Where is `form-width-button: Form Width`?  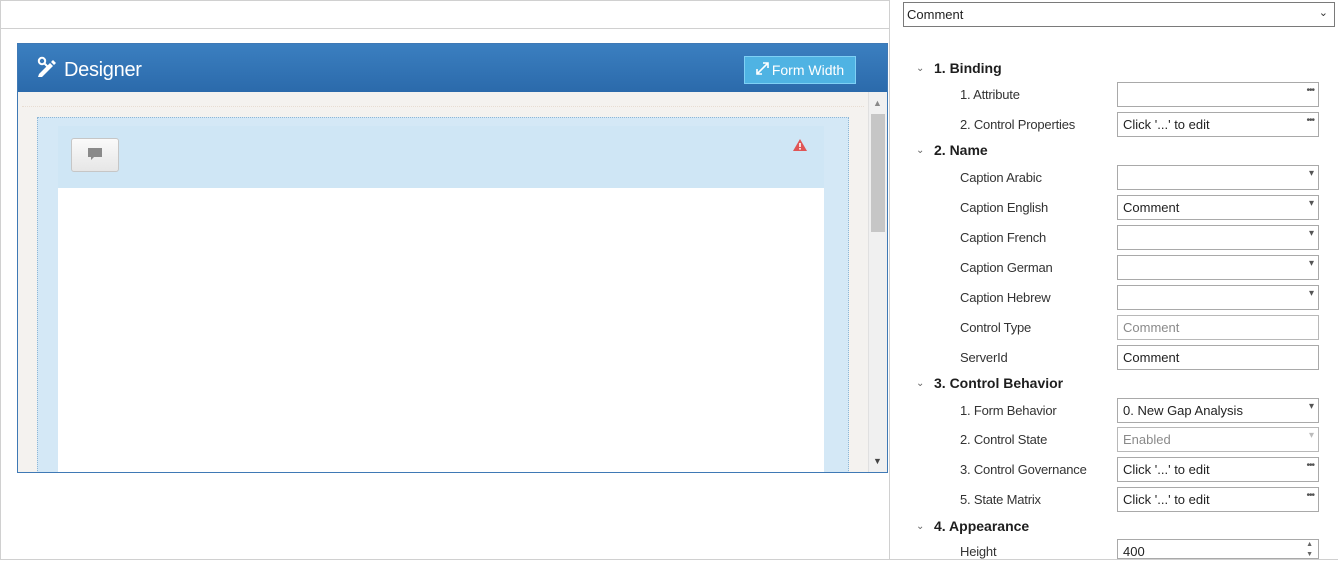
form-width-button: Form Width is located at coordinates (800, 70).